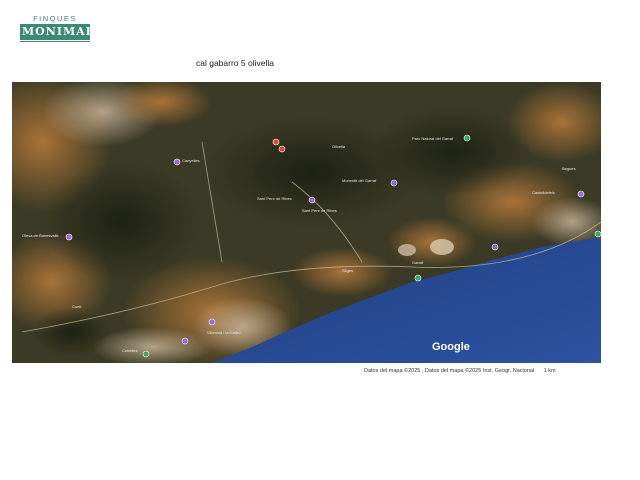 Image resolution: width=640 pixels, height=480 pixels. What do you see at coordinates (543, 192) in the screenshot?
I see `map-label: Castelldefels` at bounding box center [543, 192].